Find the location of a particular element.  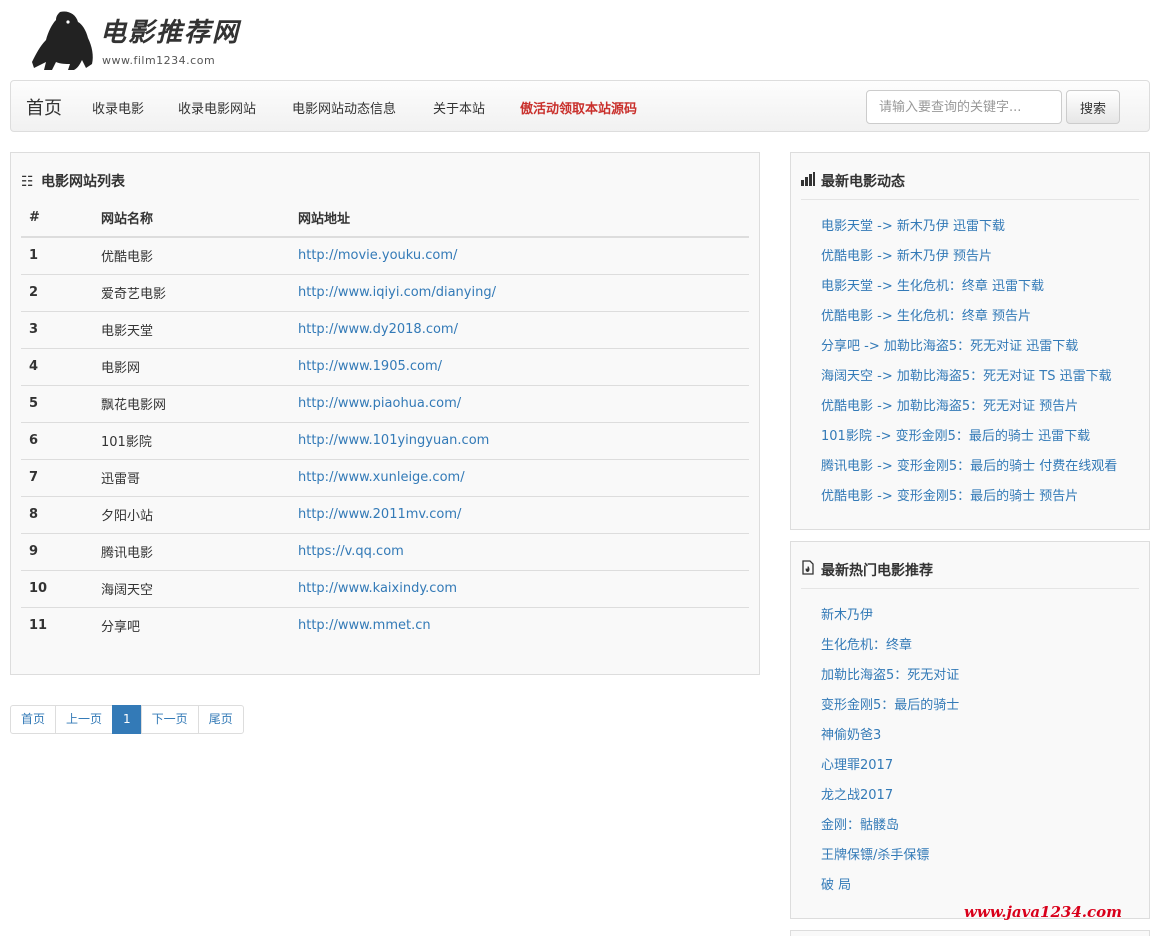

nav-home-link: 首页 is located at coordinates (44, 107).